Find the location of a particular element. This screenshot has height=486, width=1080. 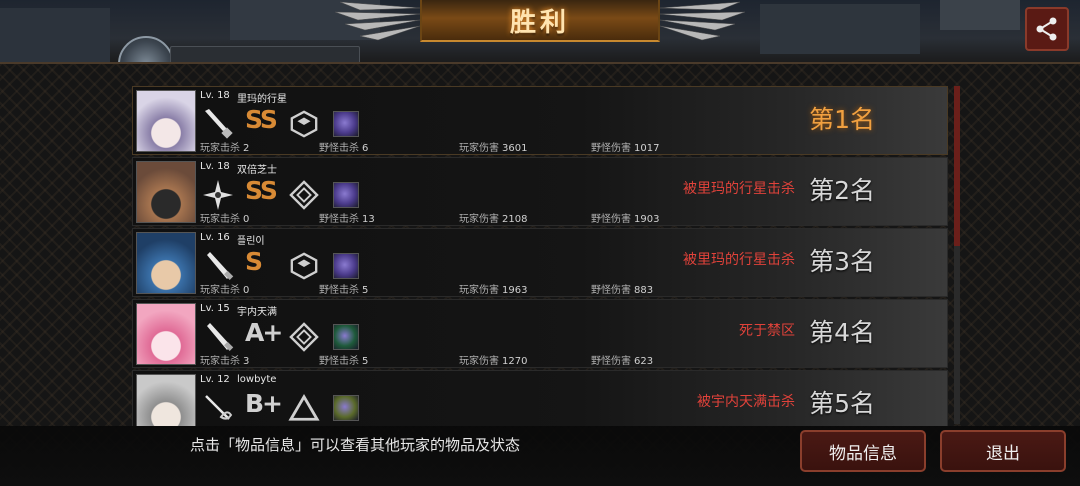

player-level: Lv. 16 is located at coordinates (215, 237).